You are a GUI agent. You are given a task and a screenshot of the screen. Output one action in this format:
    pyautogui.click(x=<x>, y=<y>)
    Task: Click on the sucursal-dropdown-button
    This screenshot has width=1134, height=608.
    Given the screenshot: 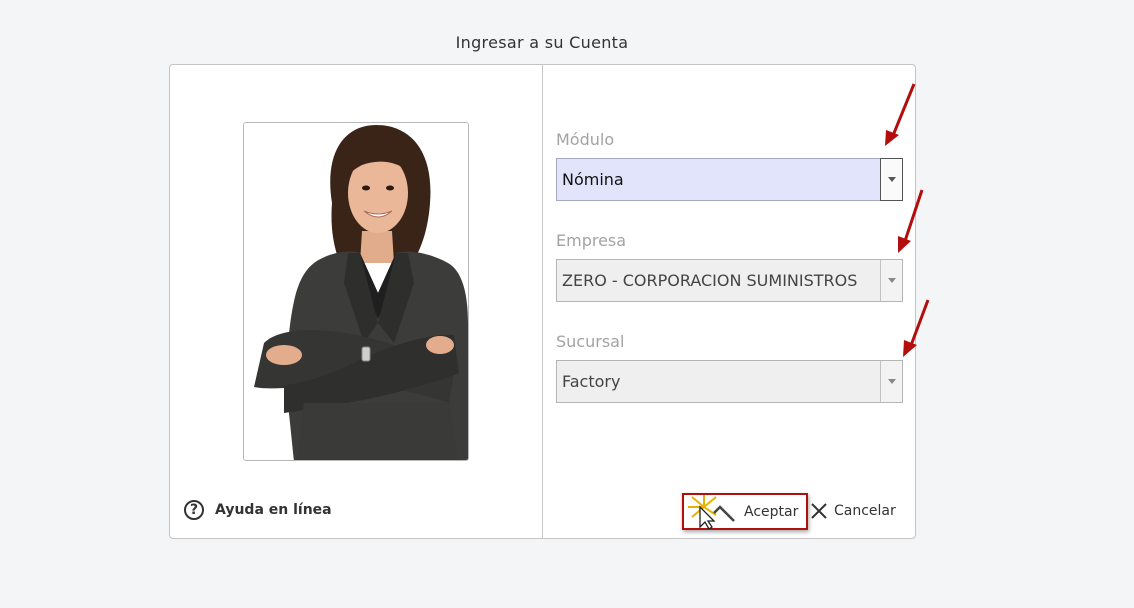 What is the action you would take?
    pyautogui.click(x=891, y=381)
    